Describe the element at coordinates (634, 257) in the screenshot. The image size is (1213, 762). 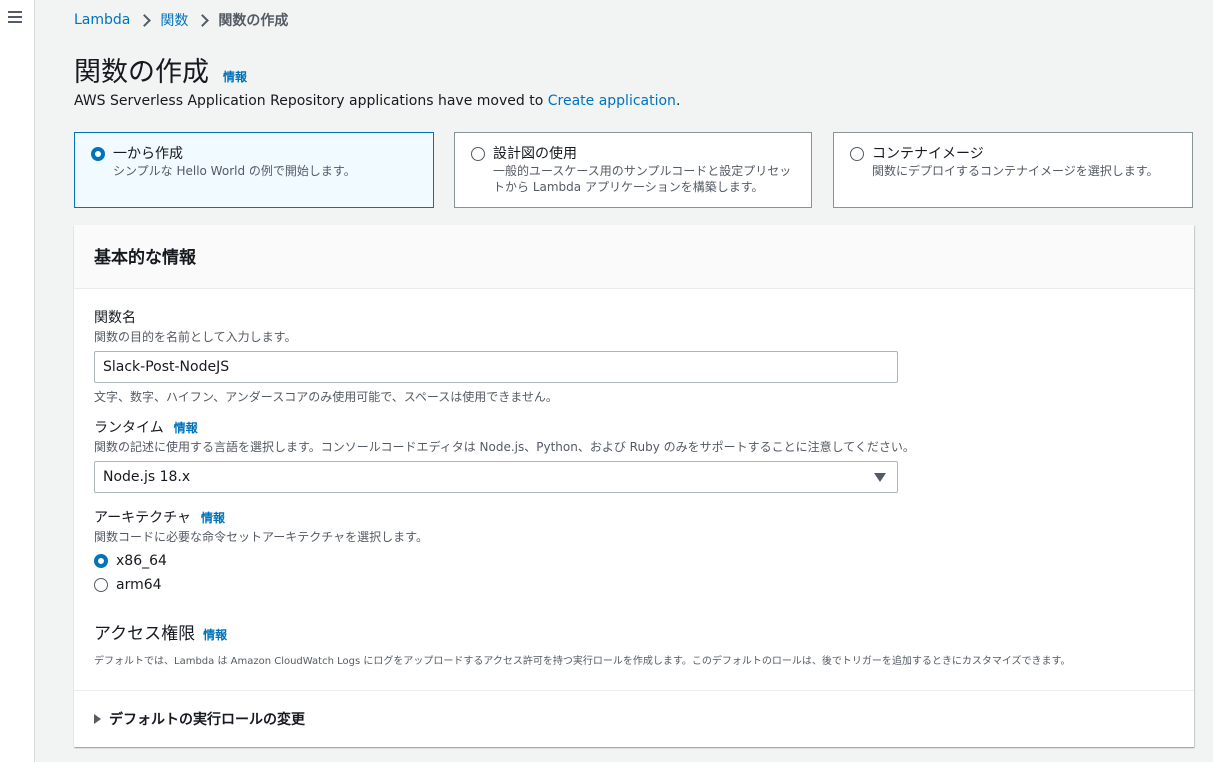
I see `panel-header: 基本的な情報` at that location.